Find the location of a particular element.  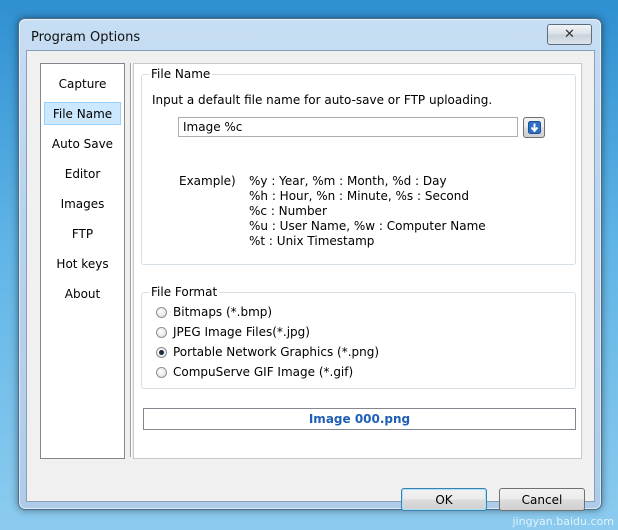

sidebar-item-label: Auto Save is located at coordinates (82, 143).